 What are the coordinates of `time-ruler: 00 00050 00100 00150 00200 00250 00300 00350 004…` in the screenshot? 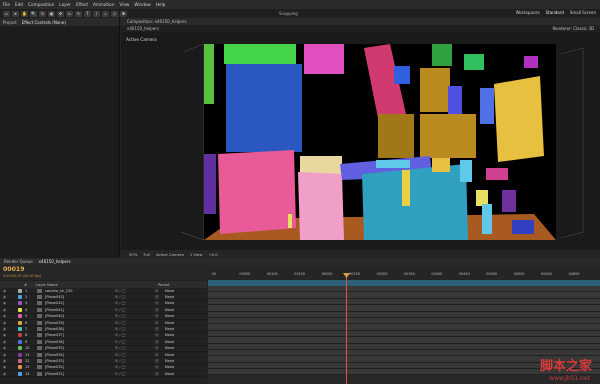 It's located at (404, 272).